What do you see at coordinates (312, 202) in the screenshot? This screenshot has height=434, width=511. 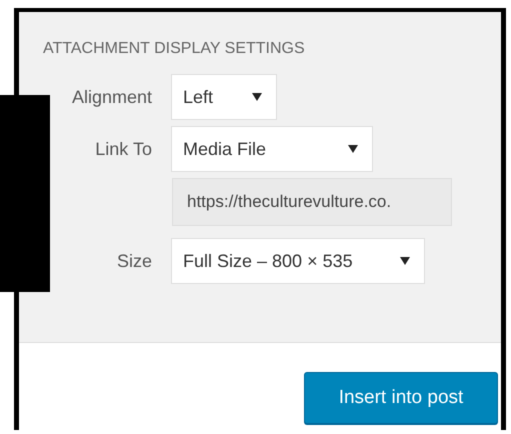 I see `url-field: https://theculturevulture.co.` at bounding box center [312, 202].